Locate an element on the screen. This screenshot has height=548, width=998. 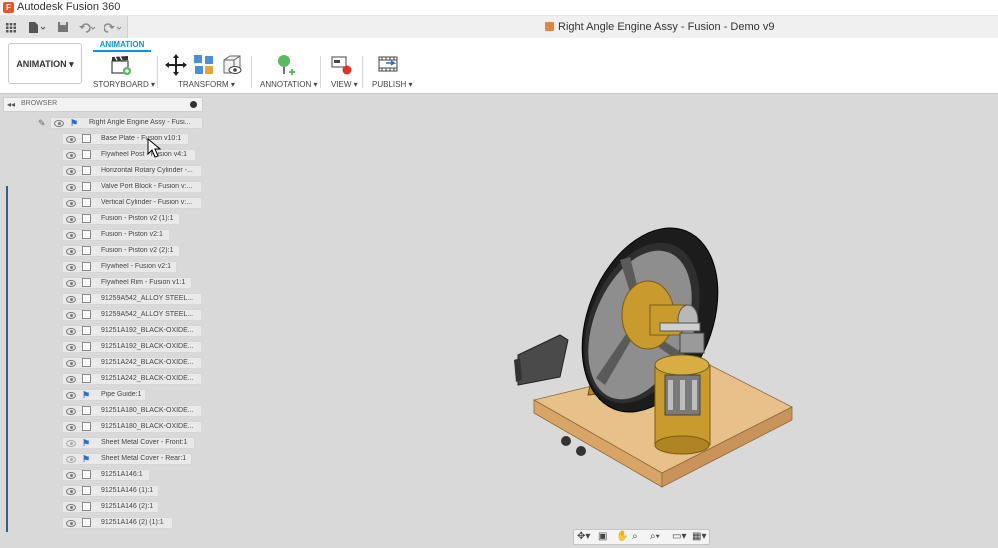
pencil-edit-icon: ✎ is located at coordinates (42, 123).